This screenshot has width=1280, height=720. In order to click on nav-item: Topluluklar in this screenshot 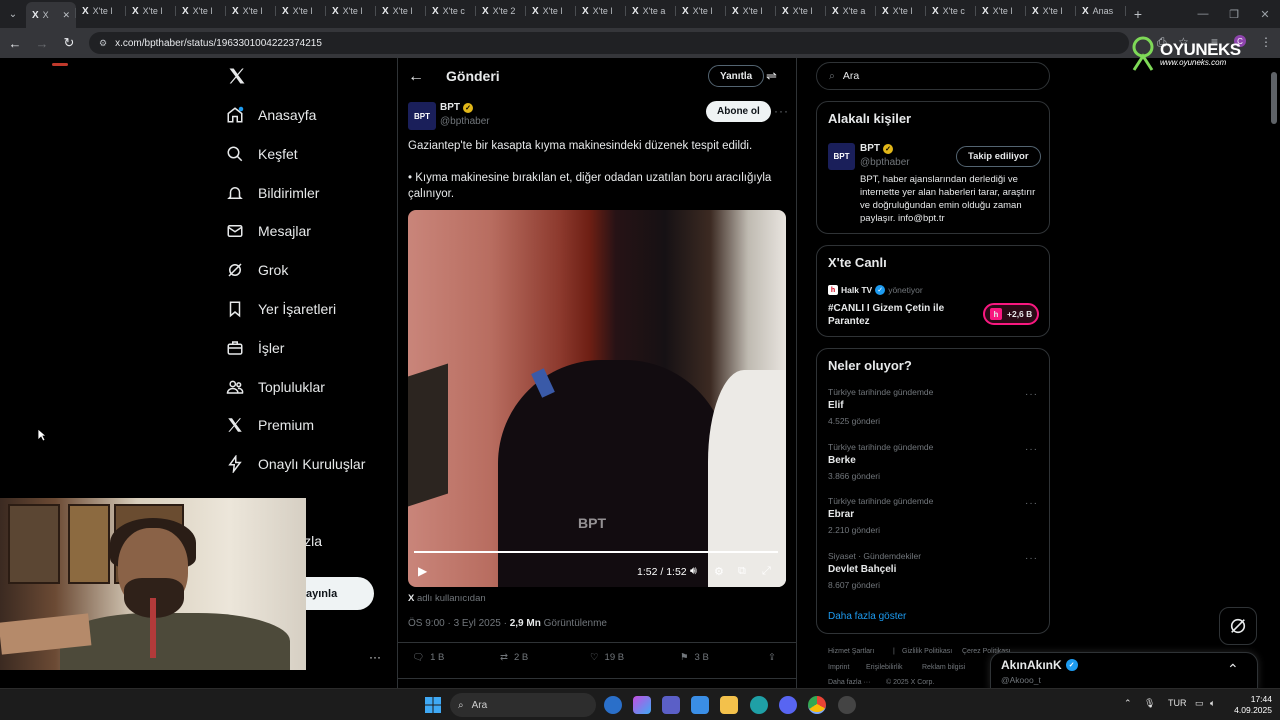, I will do `click(275, 387)`.